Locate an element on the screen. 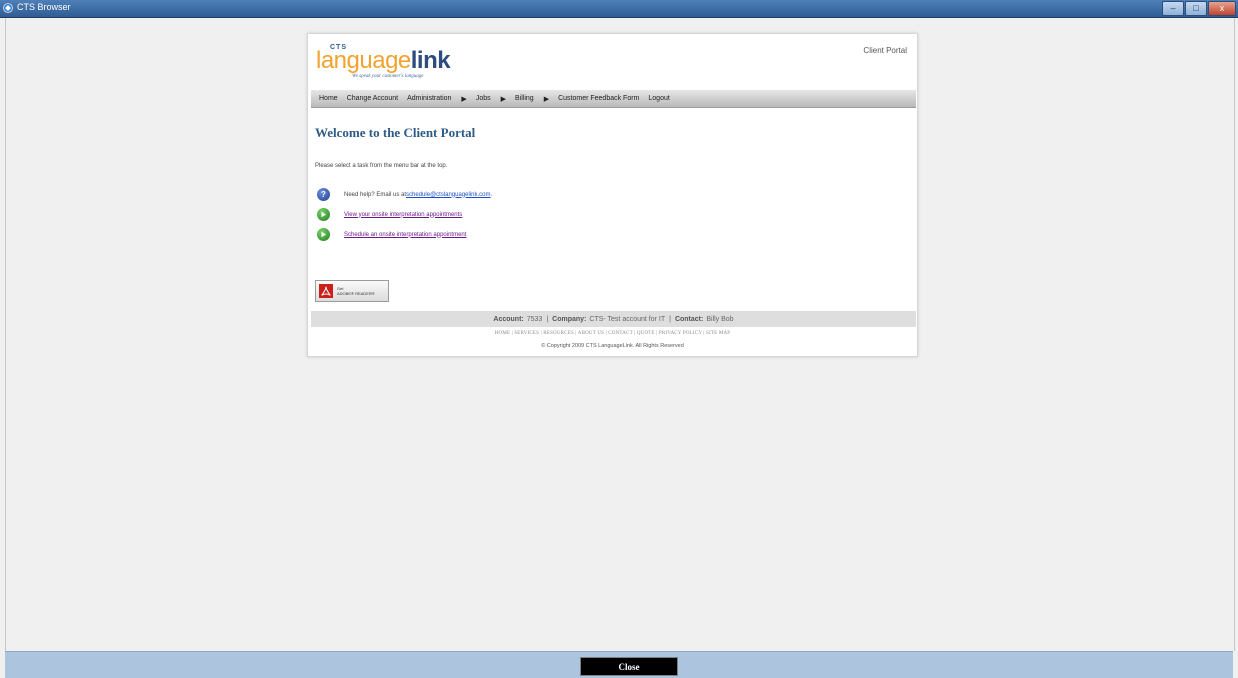 The width and height of the screenshot is (1238, 678). page-title: Welcome to the Client Portal is located at coordinates (395, 132).